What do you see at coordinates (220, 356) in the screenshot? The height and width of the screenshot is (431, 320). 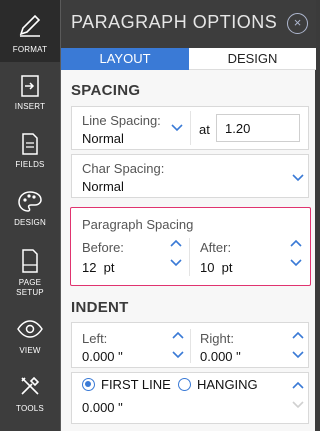 I see `right-indent-value: 0.000 "` at bounding box center [220, 356].